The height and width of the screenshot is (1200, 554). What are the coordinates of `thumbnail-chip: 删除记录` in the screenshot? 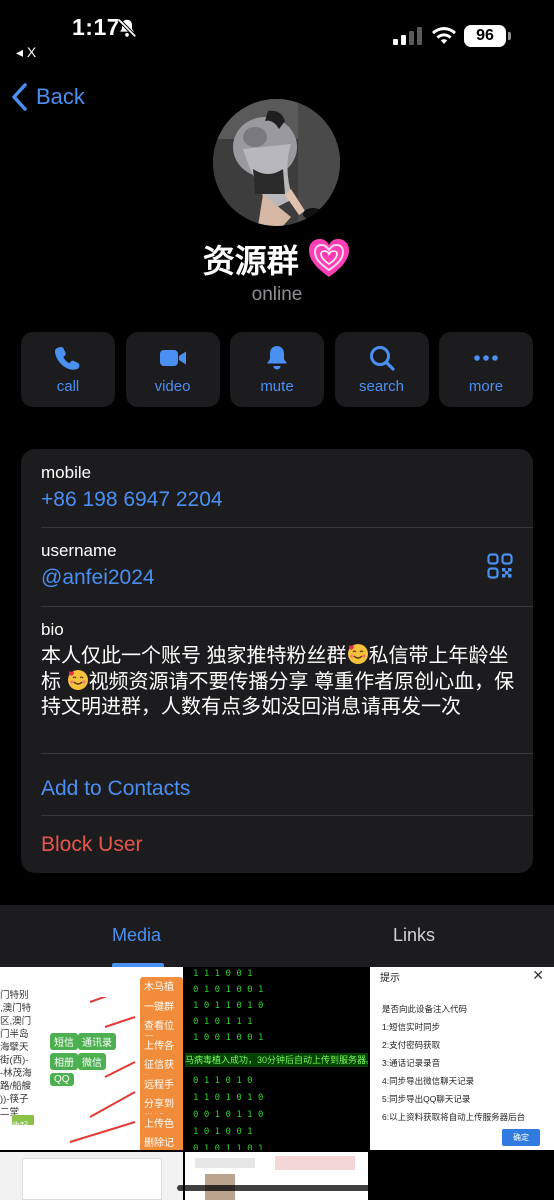 It's located at (161, 1141).